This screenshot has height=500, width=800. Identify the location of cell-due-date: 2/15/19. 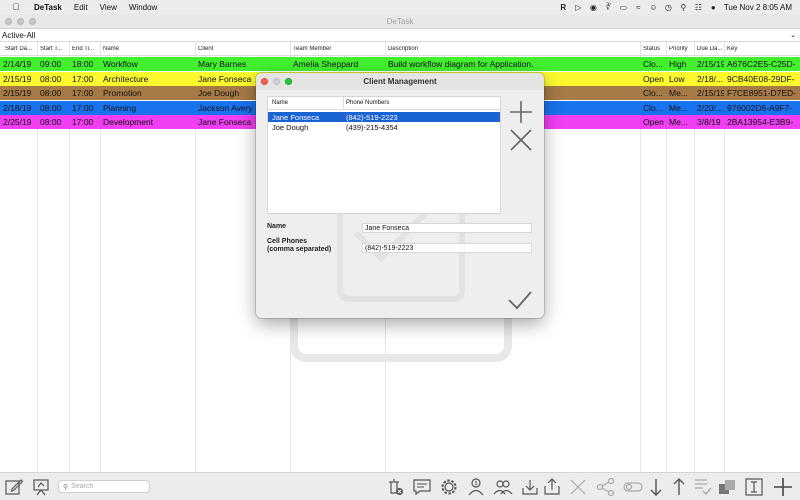
(710, 64).